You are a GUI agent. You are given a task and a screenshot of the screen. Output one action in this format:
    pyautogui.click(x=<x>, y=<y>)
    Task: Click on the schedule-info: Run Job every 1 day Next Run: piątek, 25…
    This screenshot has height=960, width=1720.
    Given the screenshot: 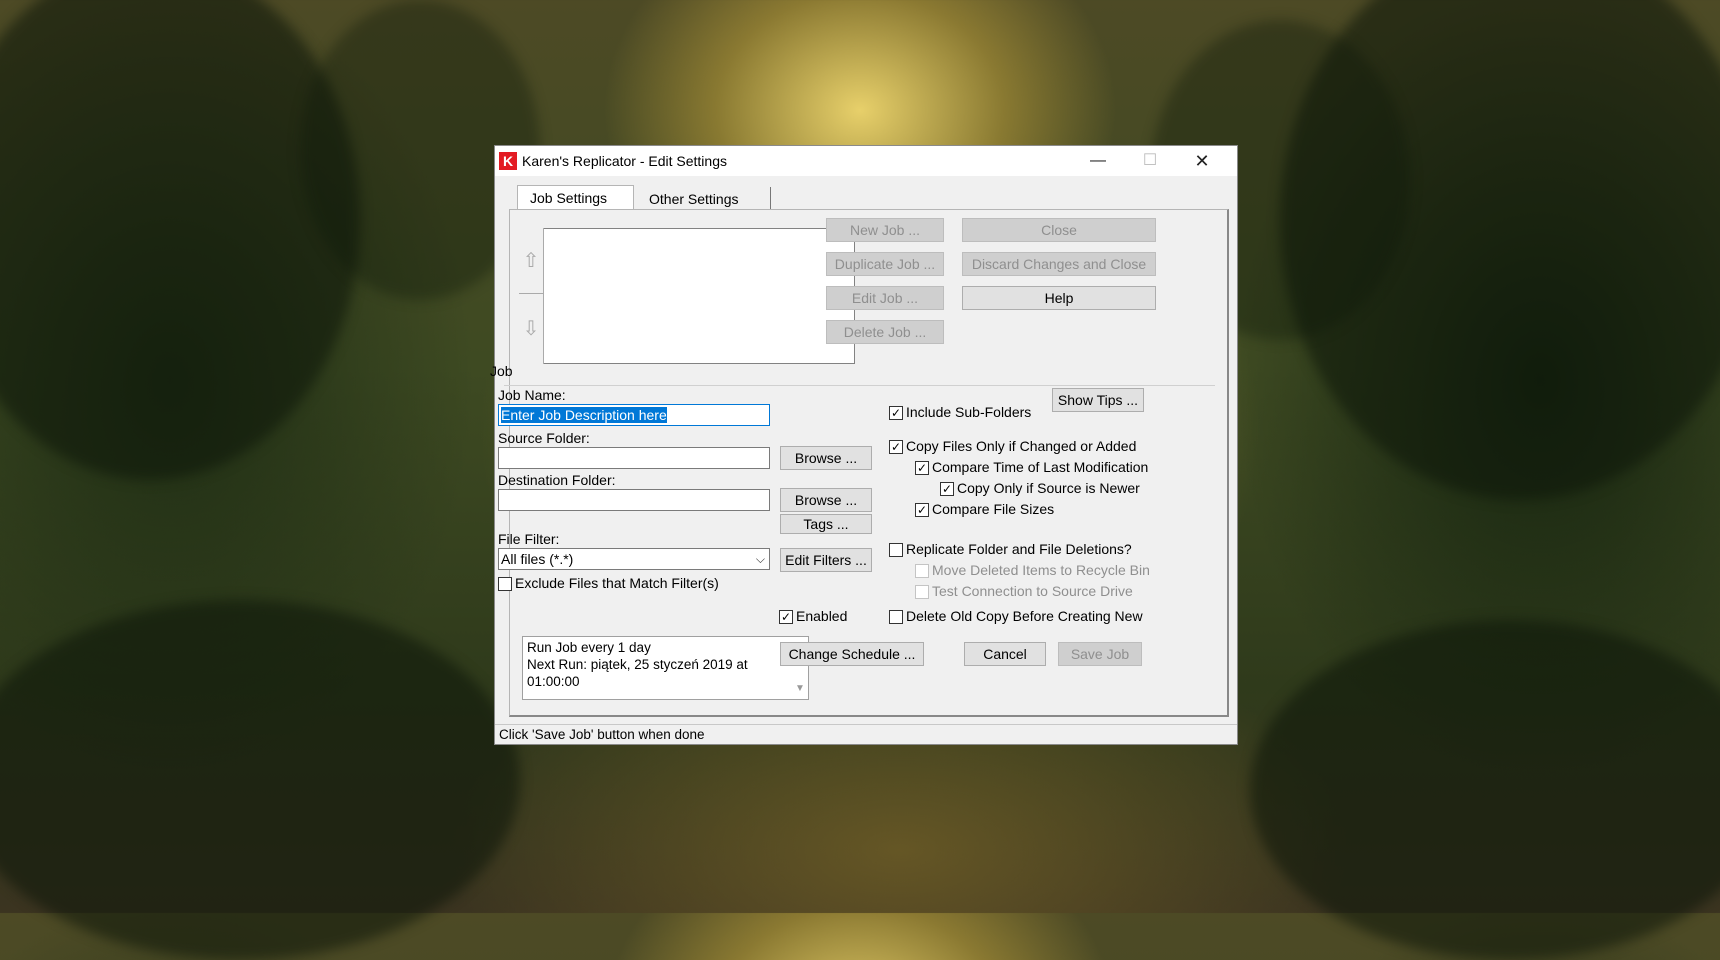 What is the action you would take?
    pyautogui.click(x=665, y=668)
    